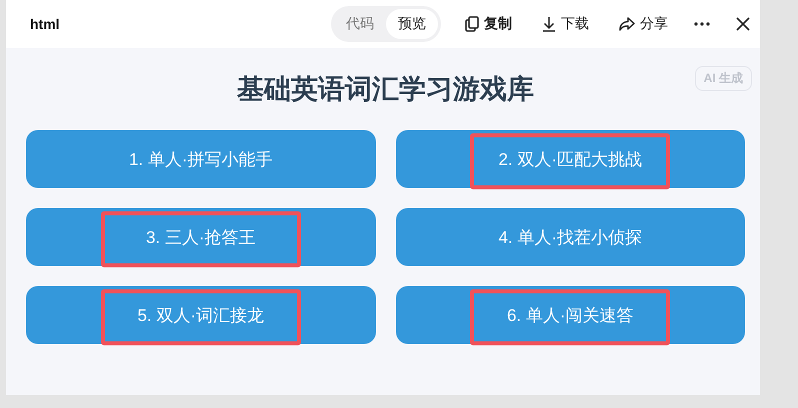 The image size is (798, 408). What do you see at coordinates (472, 24) in the screenshot?
I see `copy-icon` at bounding box center [472, 24].